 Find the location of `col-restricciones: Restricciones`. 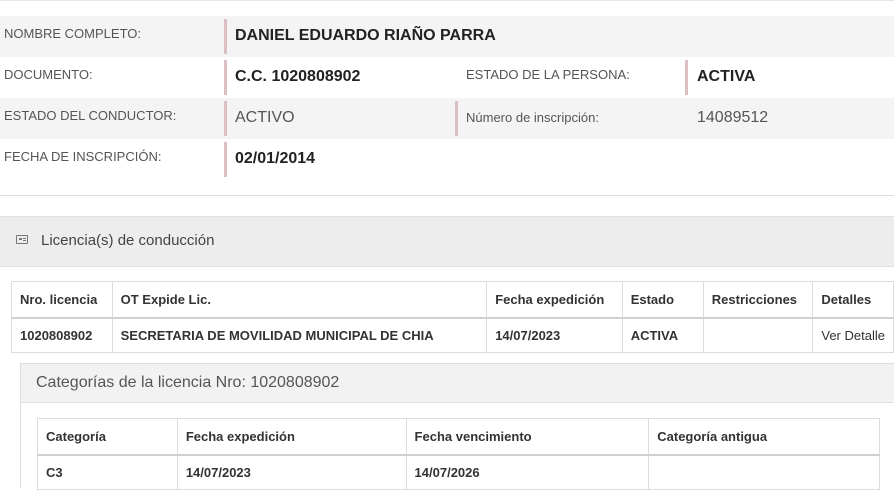

col-restricciones: Restricciones is located at coordinates (758, 300).